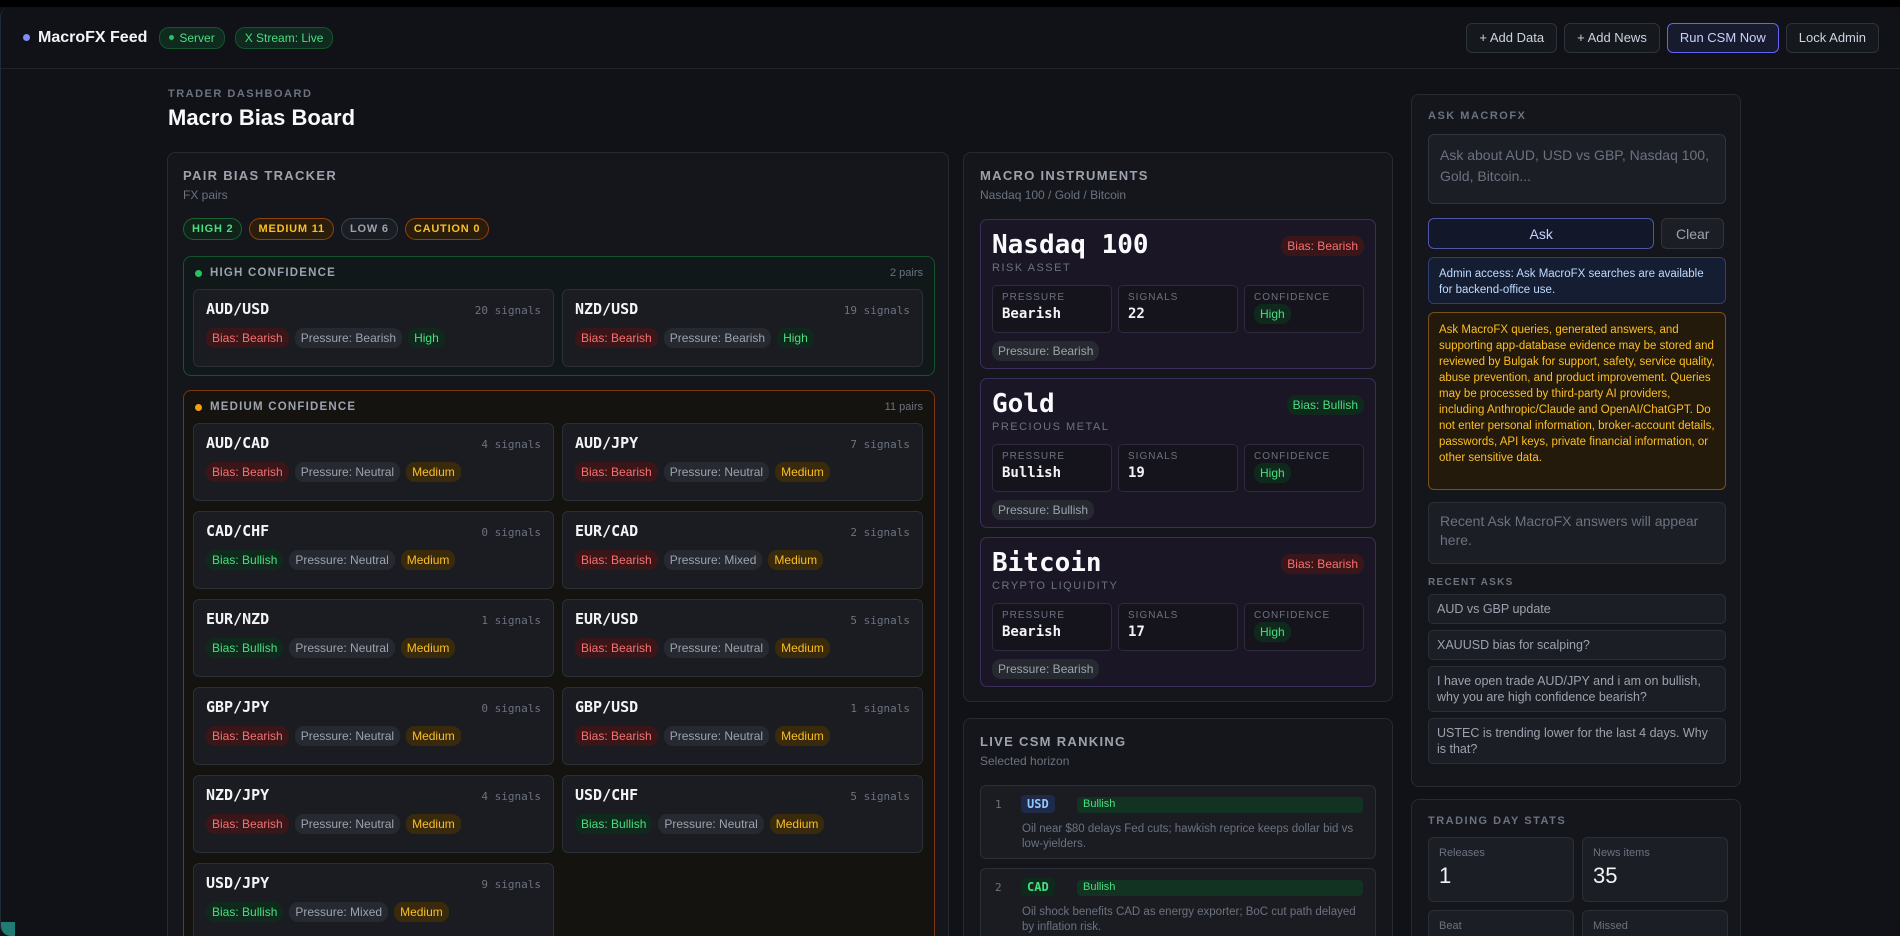 The width and height of the screenshot is (1900, 936). Describe the element at coordinates (213, 229) in the screenshot. I see `filter-high-chip: HIGH 2` at that location.